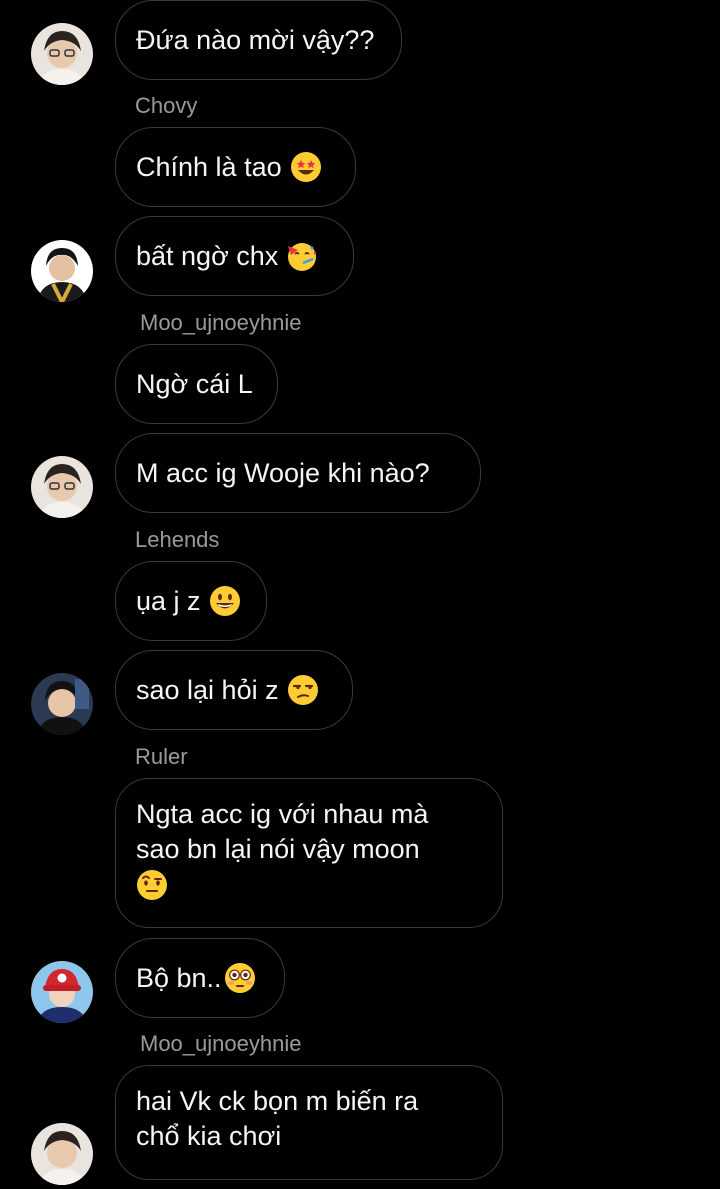 This screenshot has height=1189, width=720. I want to click on message-bubble: hai Vk ck bọn m biến ra chổ kia chơi, so click(309, 1122).